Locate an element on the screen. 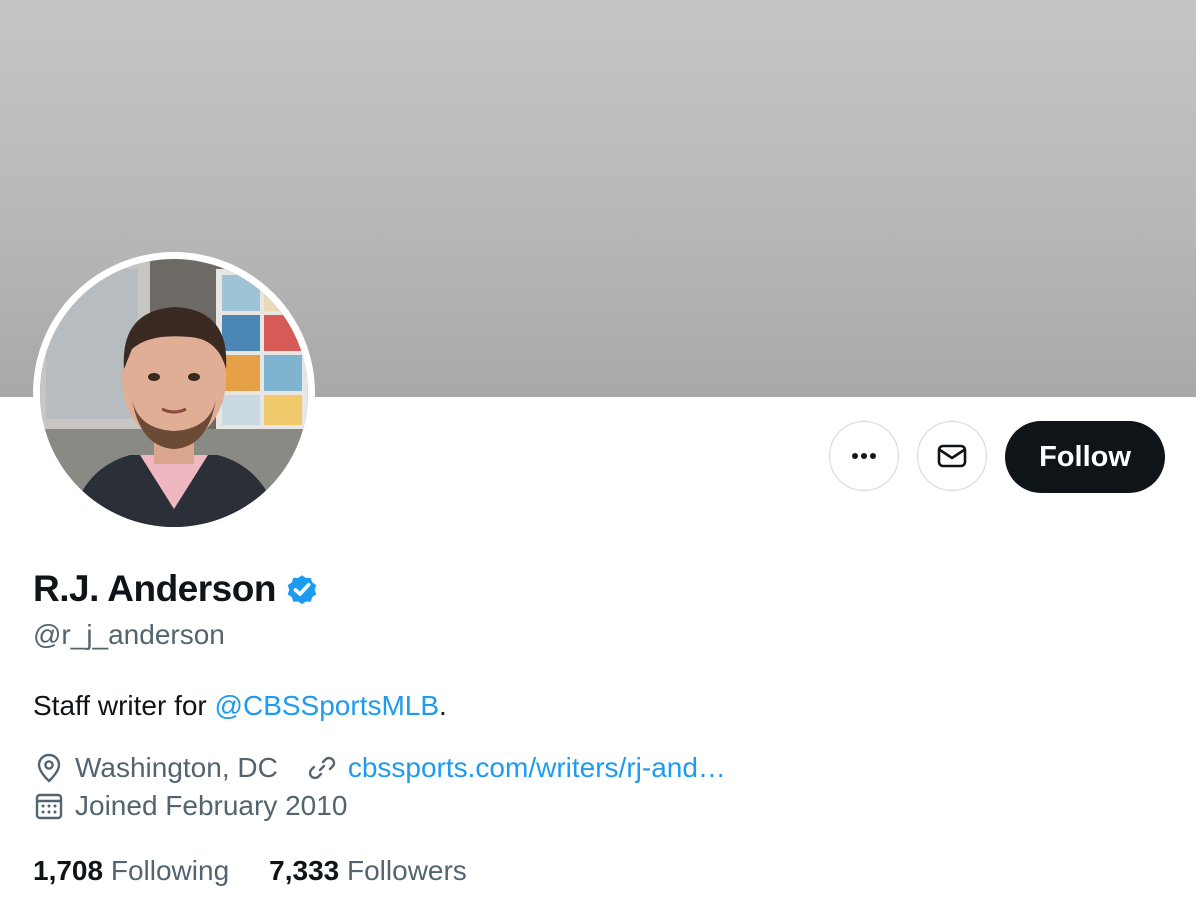 The width and height of the screenshot is (1196, 908). profile-bio: Staff writer for @CBSSportsMLB. is located at coordinates (240, 706).